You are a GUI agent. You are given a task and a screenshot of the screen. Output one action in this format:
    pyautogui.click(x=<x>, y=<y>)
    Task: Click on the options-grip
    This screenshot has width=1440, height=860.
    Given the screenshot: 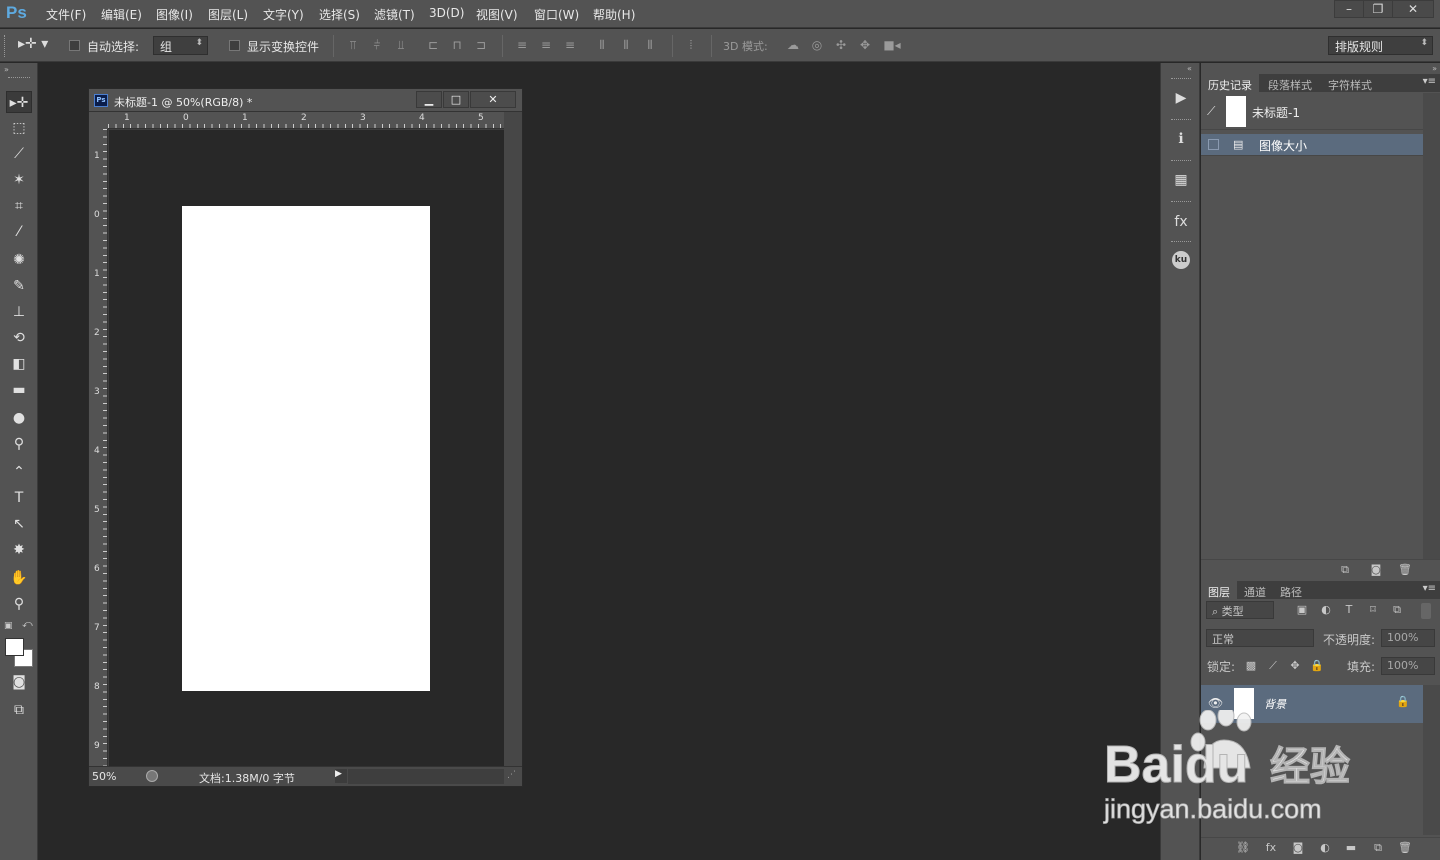 What is the action you would take?
    pyautogui.click(x=6, y=46)
    